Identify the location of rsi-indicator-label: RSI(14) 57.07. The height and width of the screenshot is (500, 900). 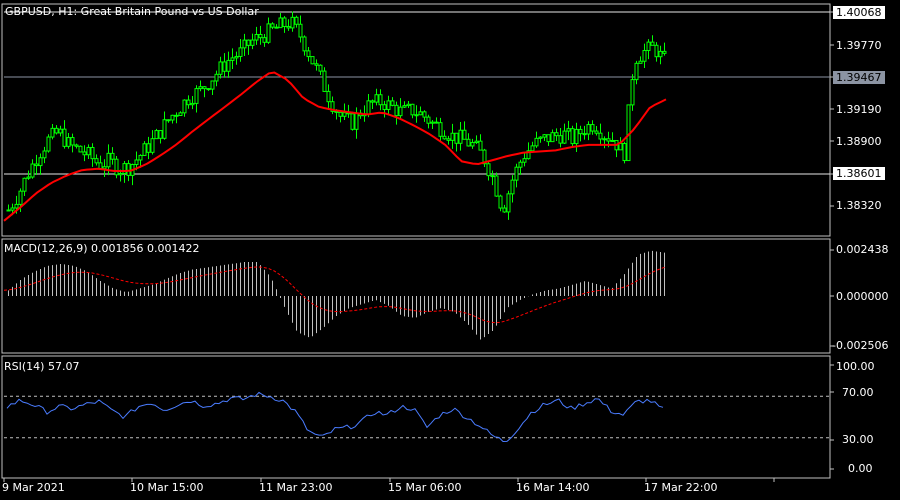
(42, 366).